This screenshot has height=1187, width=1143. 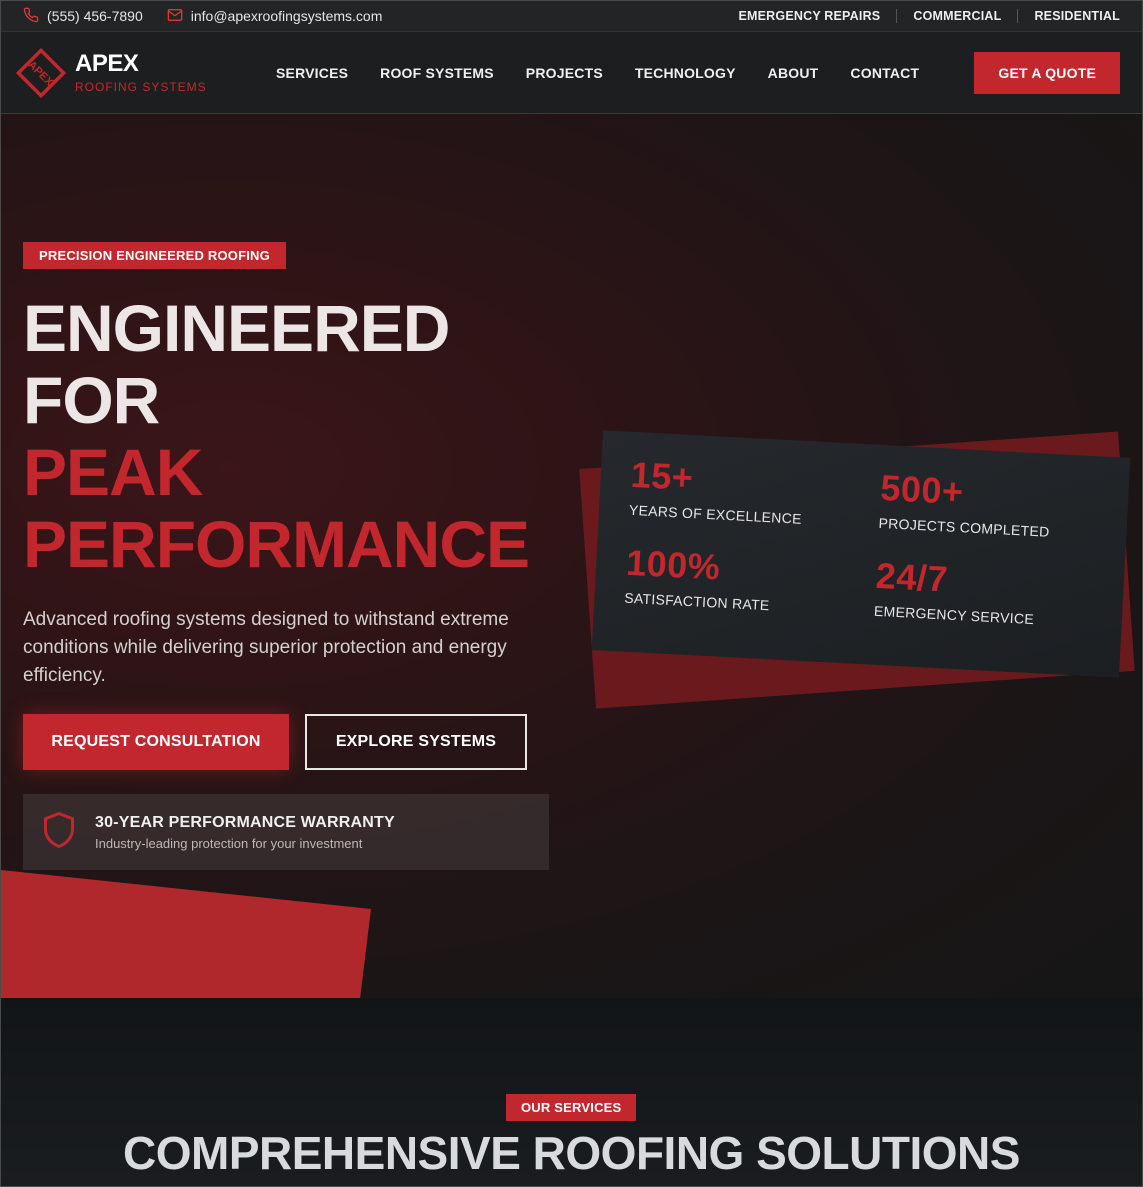 I want to click on stat-label: PROJECTS COMPLETED, so click(x=964, y=527).